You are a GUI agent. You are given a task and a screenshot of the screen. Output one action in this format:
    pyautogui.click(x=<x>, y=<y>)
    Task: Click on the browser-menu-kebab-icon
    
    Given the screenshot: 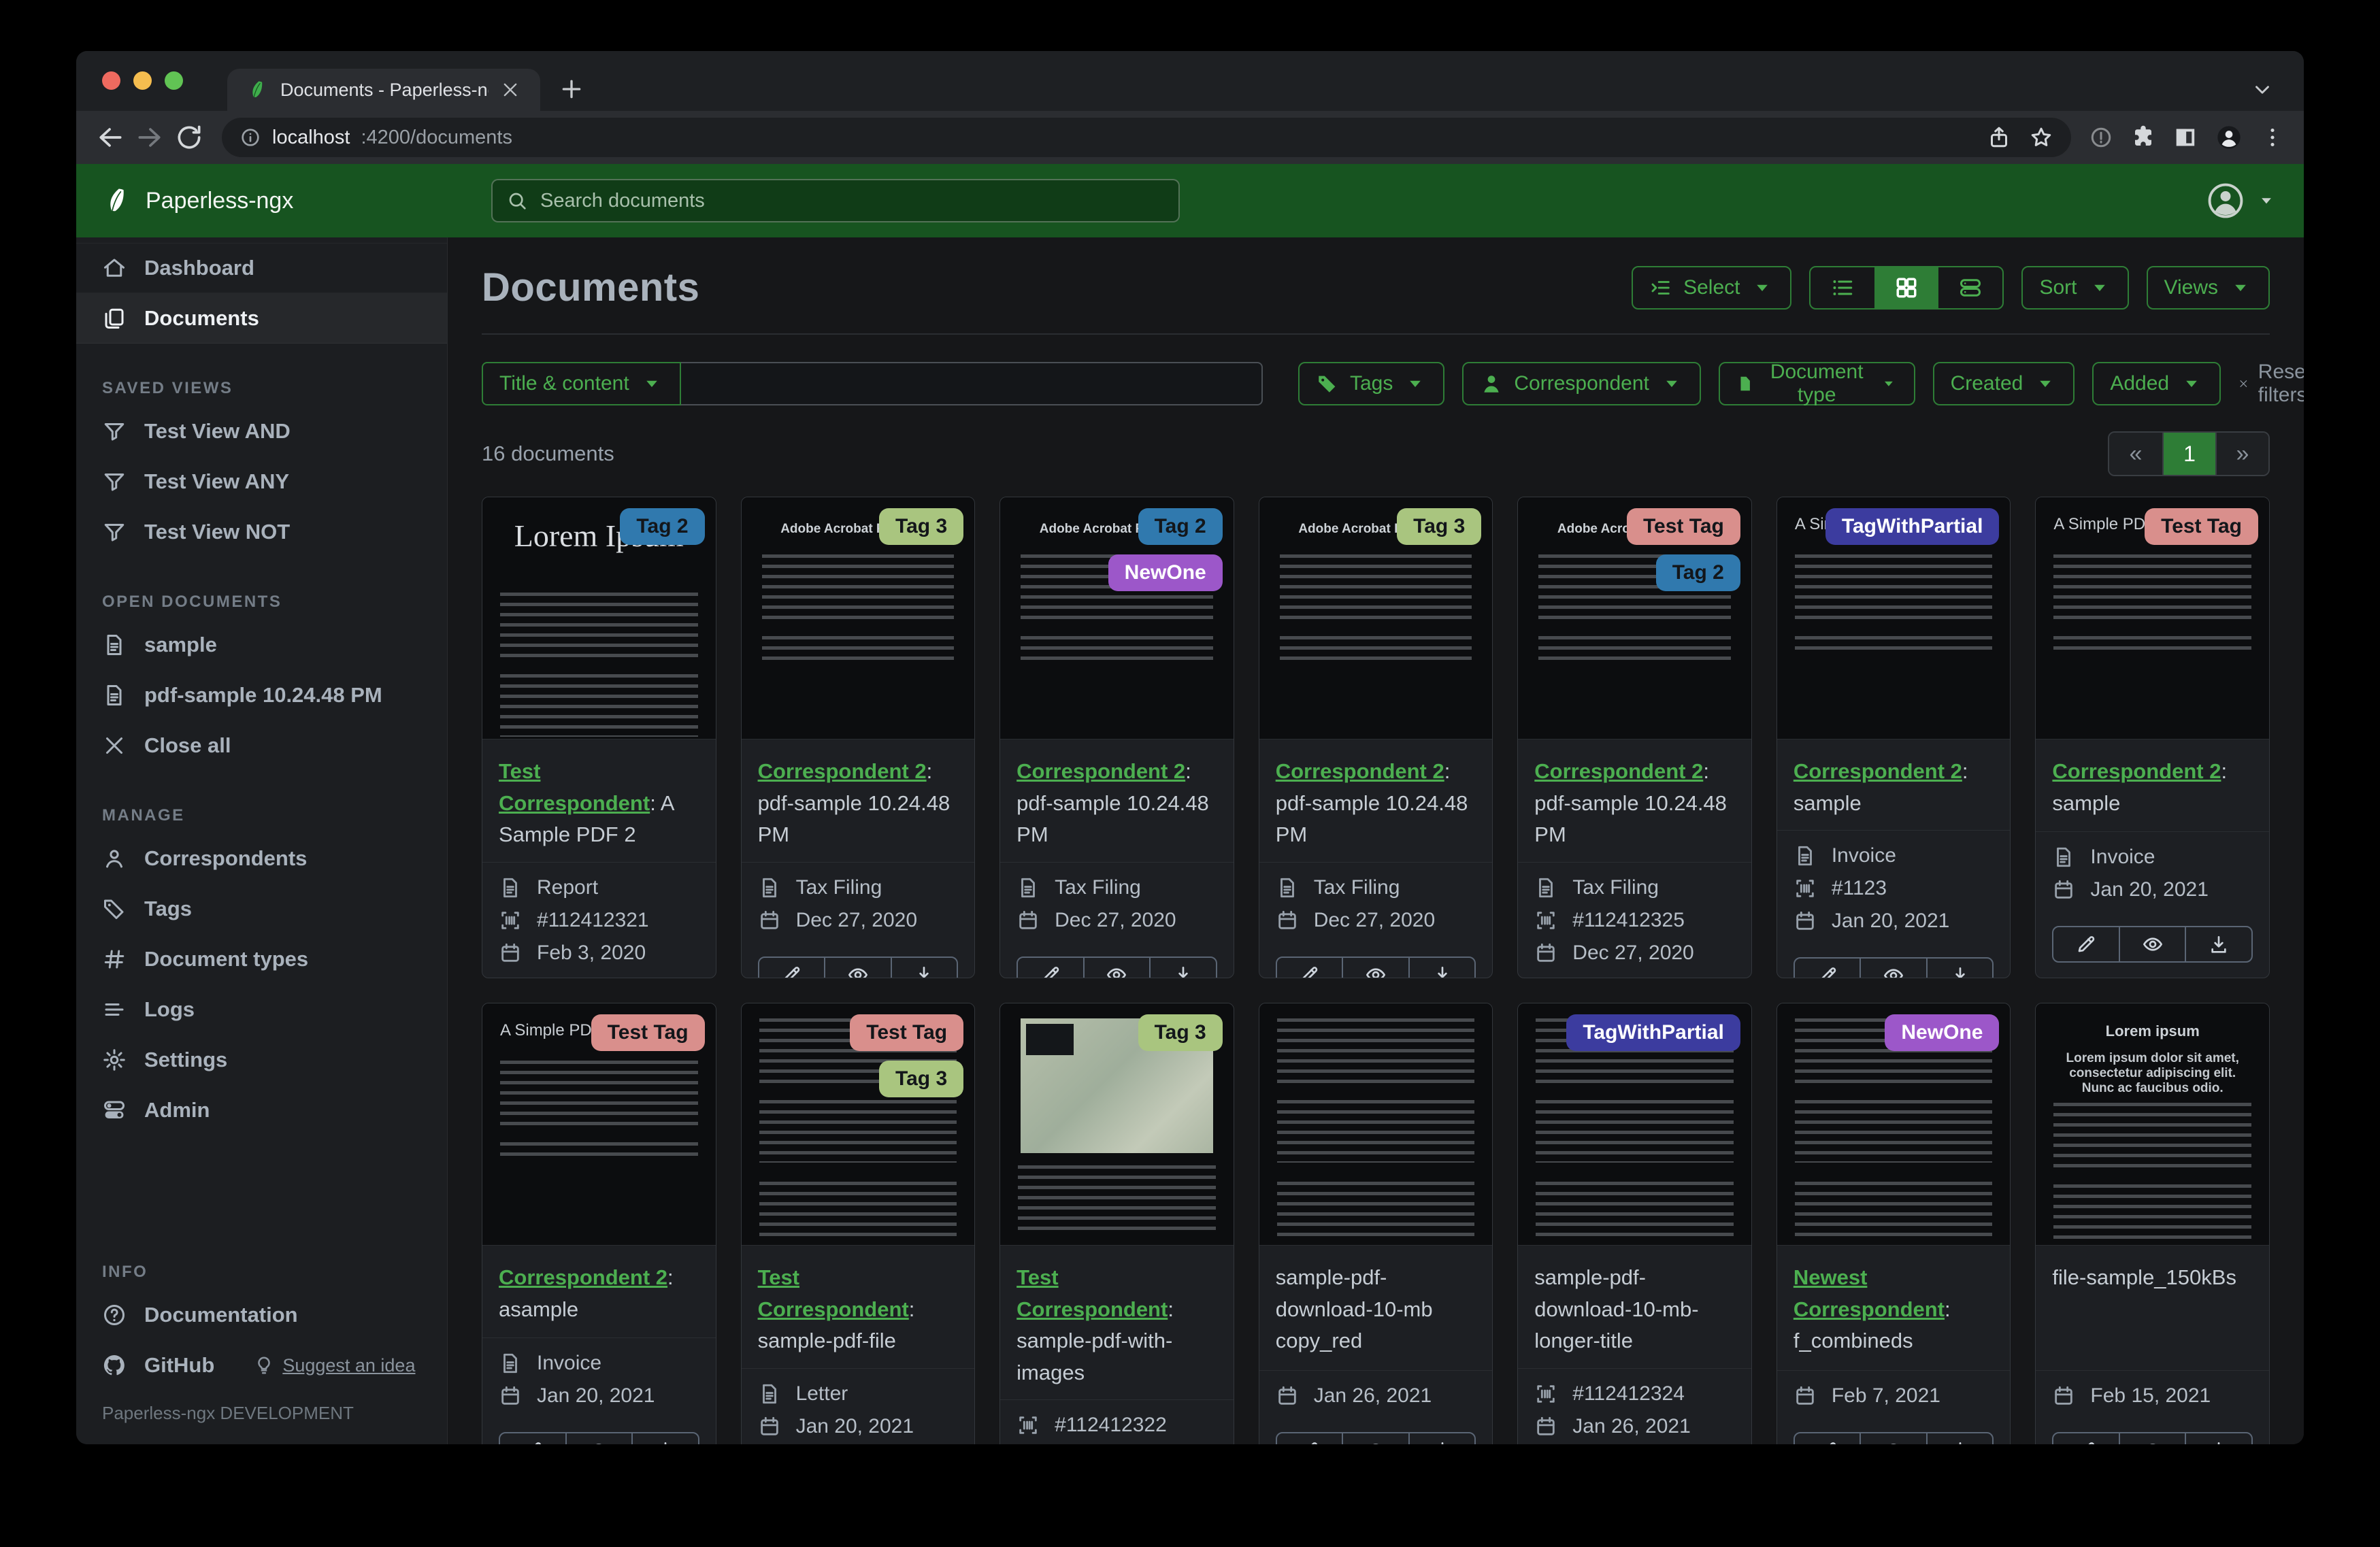 What is the action you would take?
    pyautogui.click(x=2272, y=138)
    